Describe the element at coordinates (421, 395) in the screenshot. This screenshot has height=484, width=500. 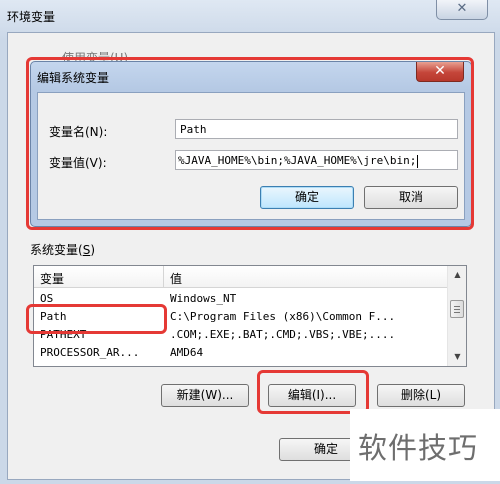
I see `delete-variable-button: 删除(L)` at that location.